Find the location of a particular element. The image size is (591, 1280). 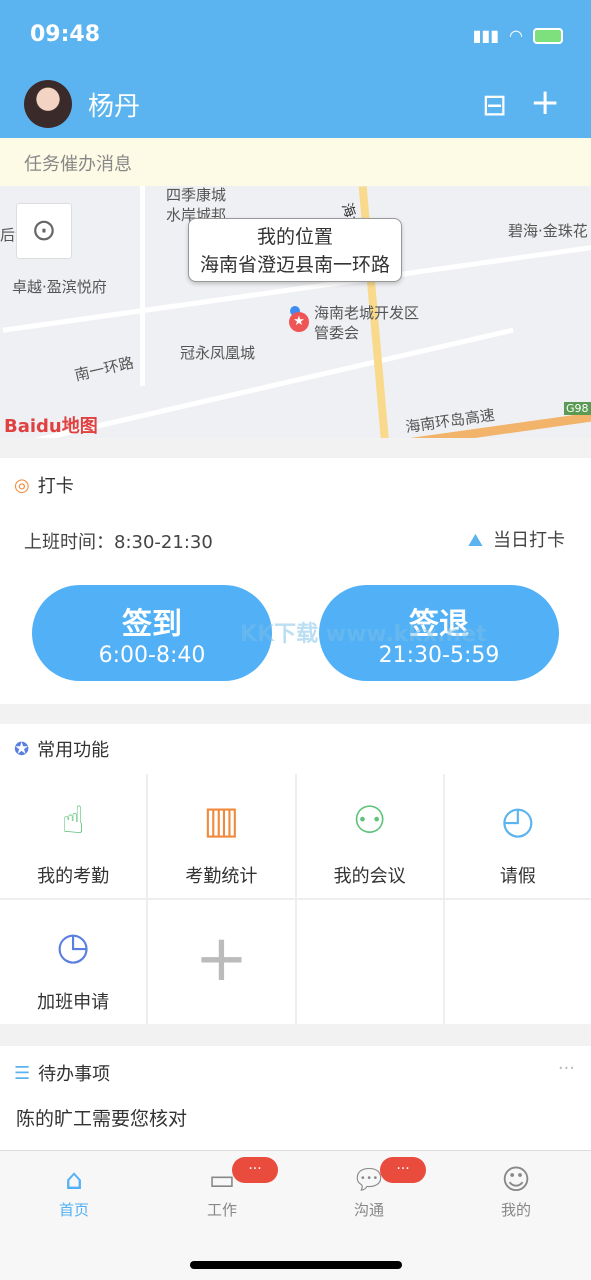

work-badge: ··· is located at coordinates (255, 1170).